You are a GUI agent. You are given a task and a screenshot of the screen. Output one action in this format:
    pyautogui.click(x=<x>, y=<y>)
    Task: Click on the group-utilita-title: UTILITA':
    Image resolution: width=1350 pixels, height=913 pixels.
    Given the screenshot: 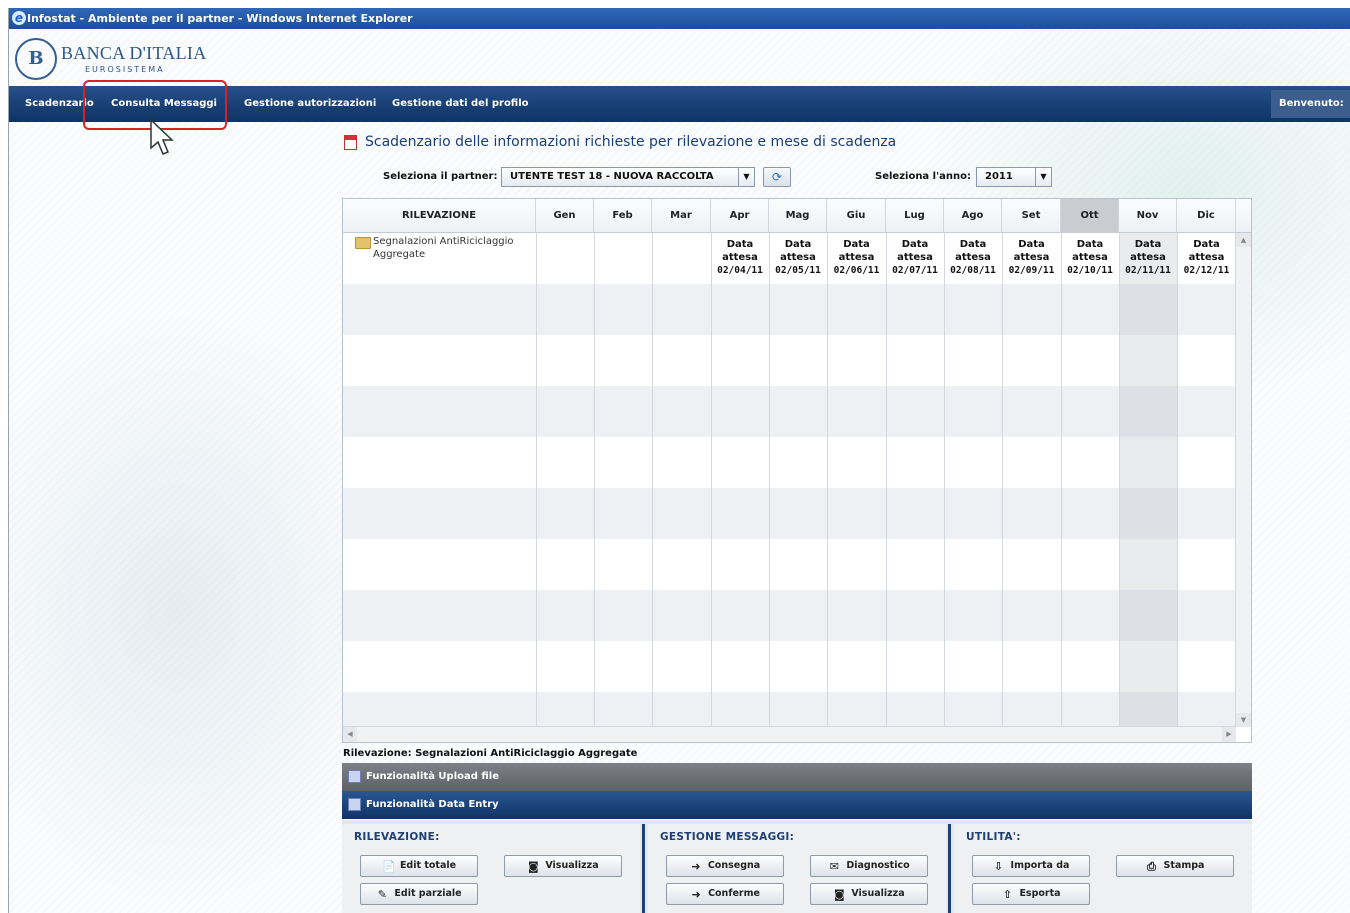 What is the action you would take?
    pyautogui.click(x=993, y=837)
    